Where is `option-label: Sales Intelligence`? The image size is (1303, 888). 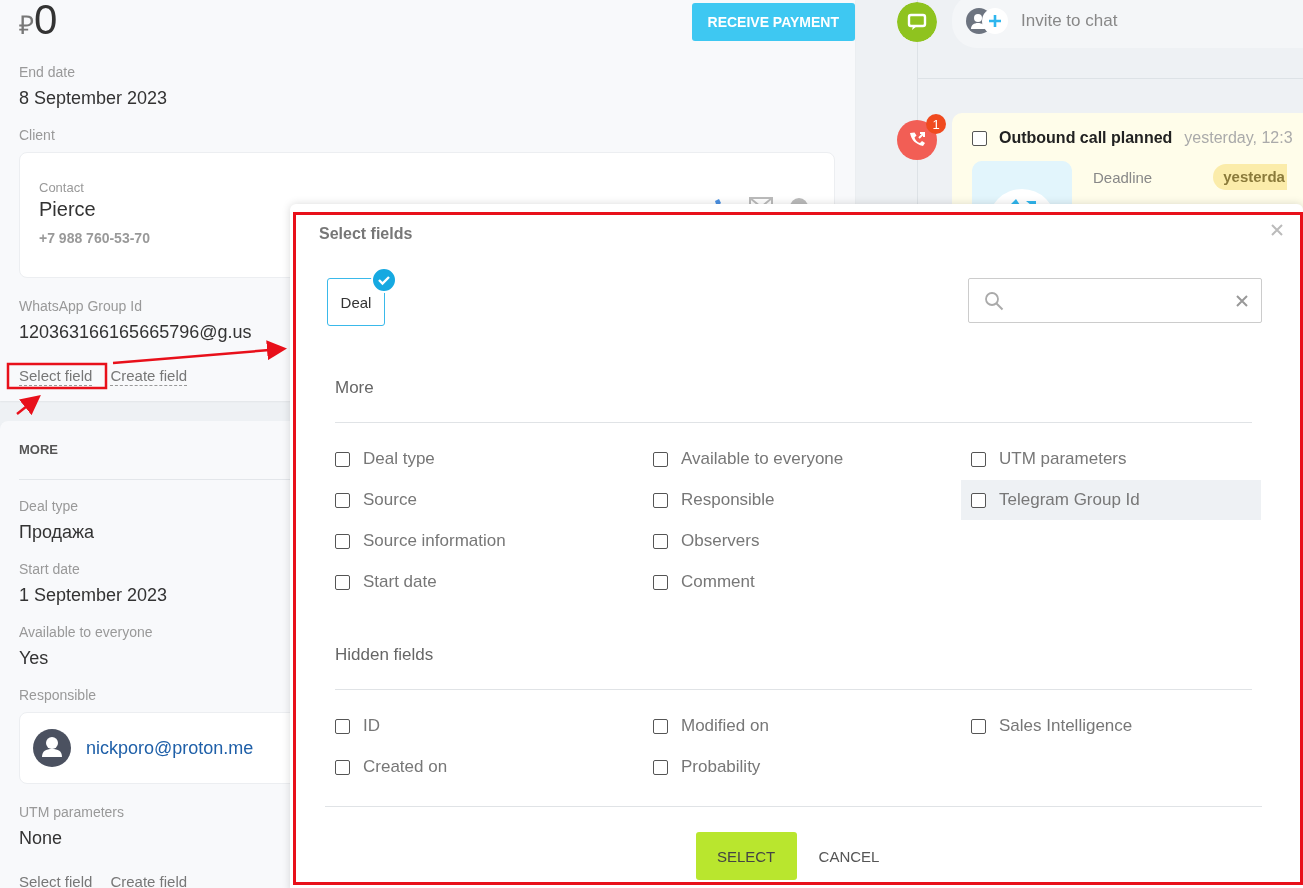 option-label: Sales Intelligence is located at coordinates (1066, 726).